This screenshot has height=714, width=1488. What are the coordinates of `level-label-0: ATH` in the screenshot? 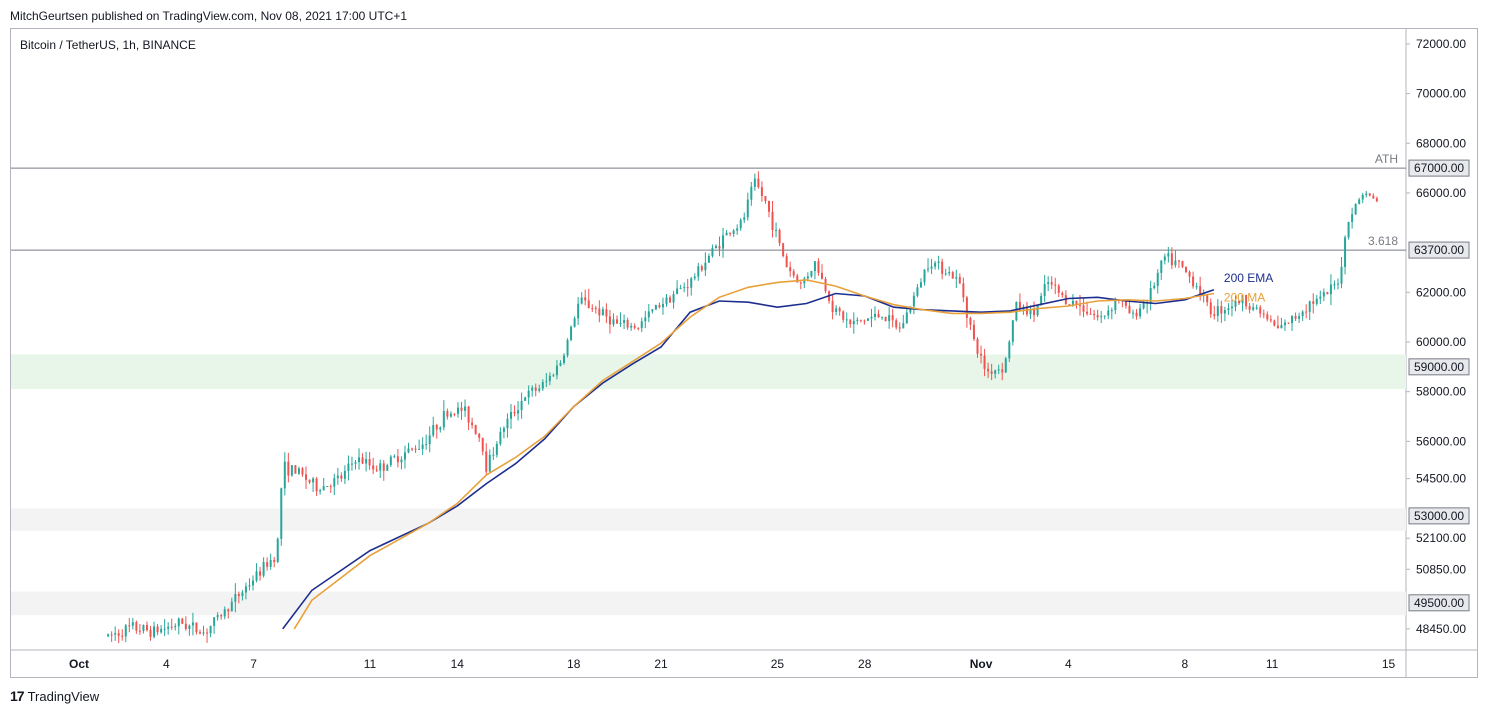 It's located at (1386, 159).